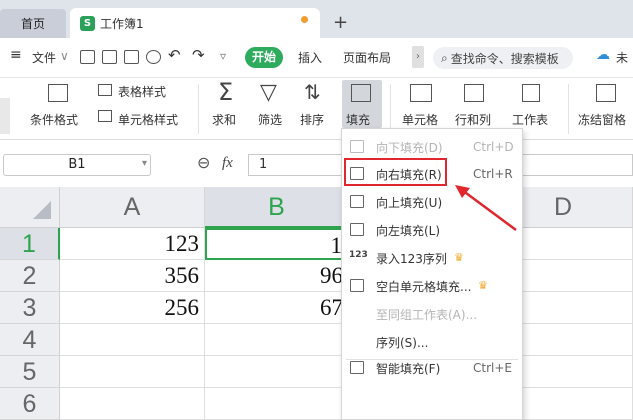 The width and height of the screenshot is (633, 420). I want to click on hamburger-icon: ≡, so click(16, 55).